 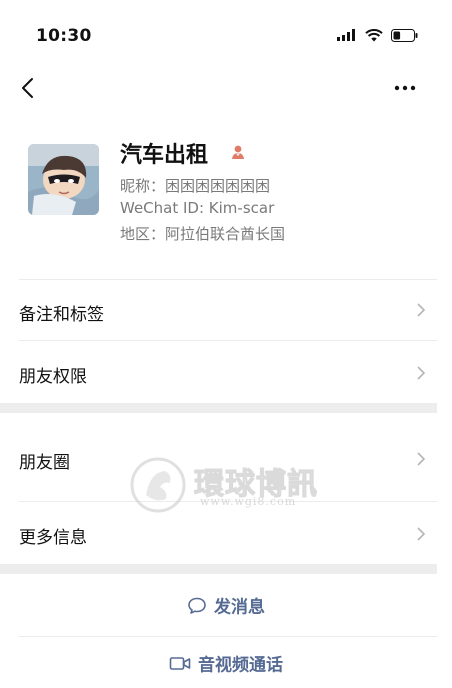 What do you see at coordinates (239, 607) in the screenshot?
I see `send-message-label: 发消息` at bounding box center [239, 607].